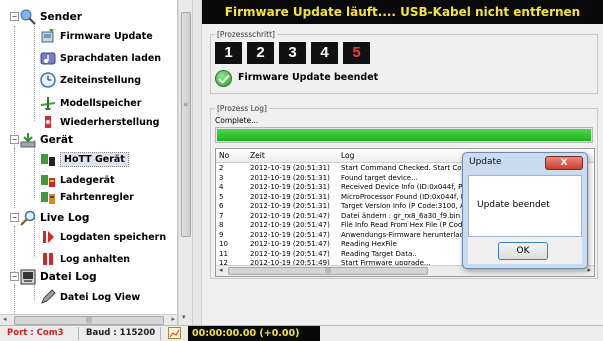 The image size is (603, 341). I want to click on tree-label: Zeiteinstellung, so click(101, 80).